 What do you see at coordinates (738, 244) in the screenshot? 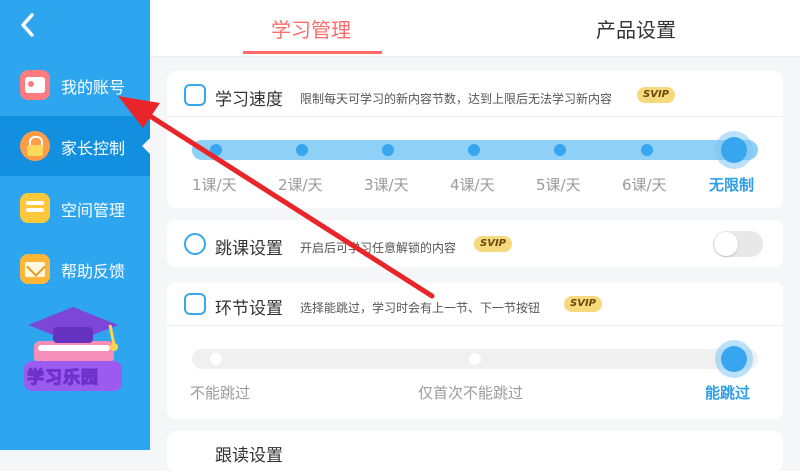
I see `skip-lesson-toggle` at bounding box center [738, 244].